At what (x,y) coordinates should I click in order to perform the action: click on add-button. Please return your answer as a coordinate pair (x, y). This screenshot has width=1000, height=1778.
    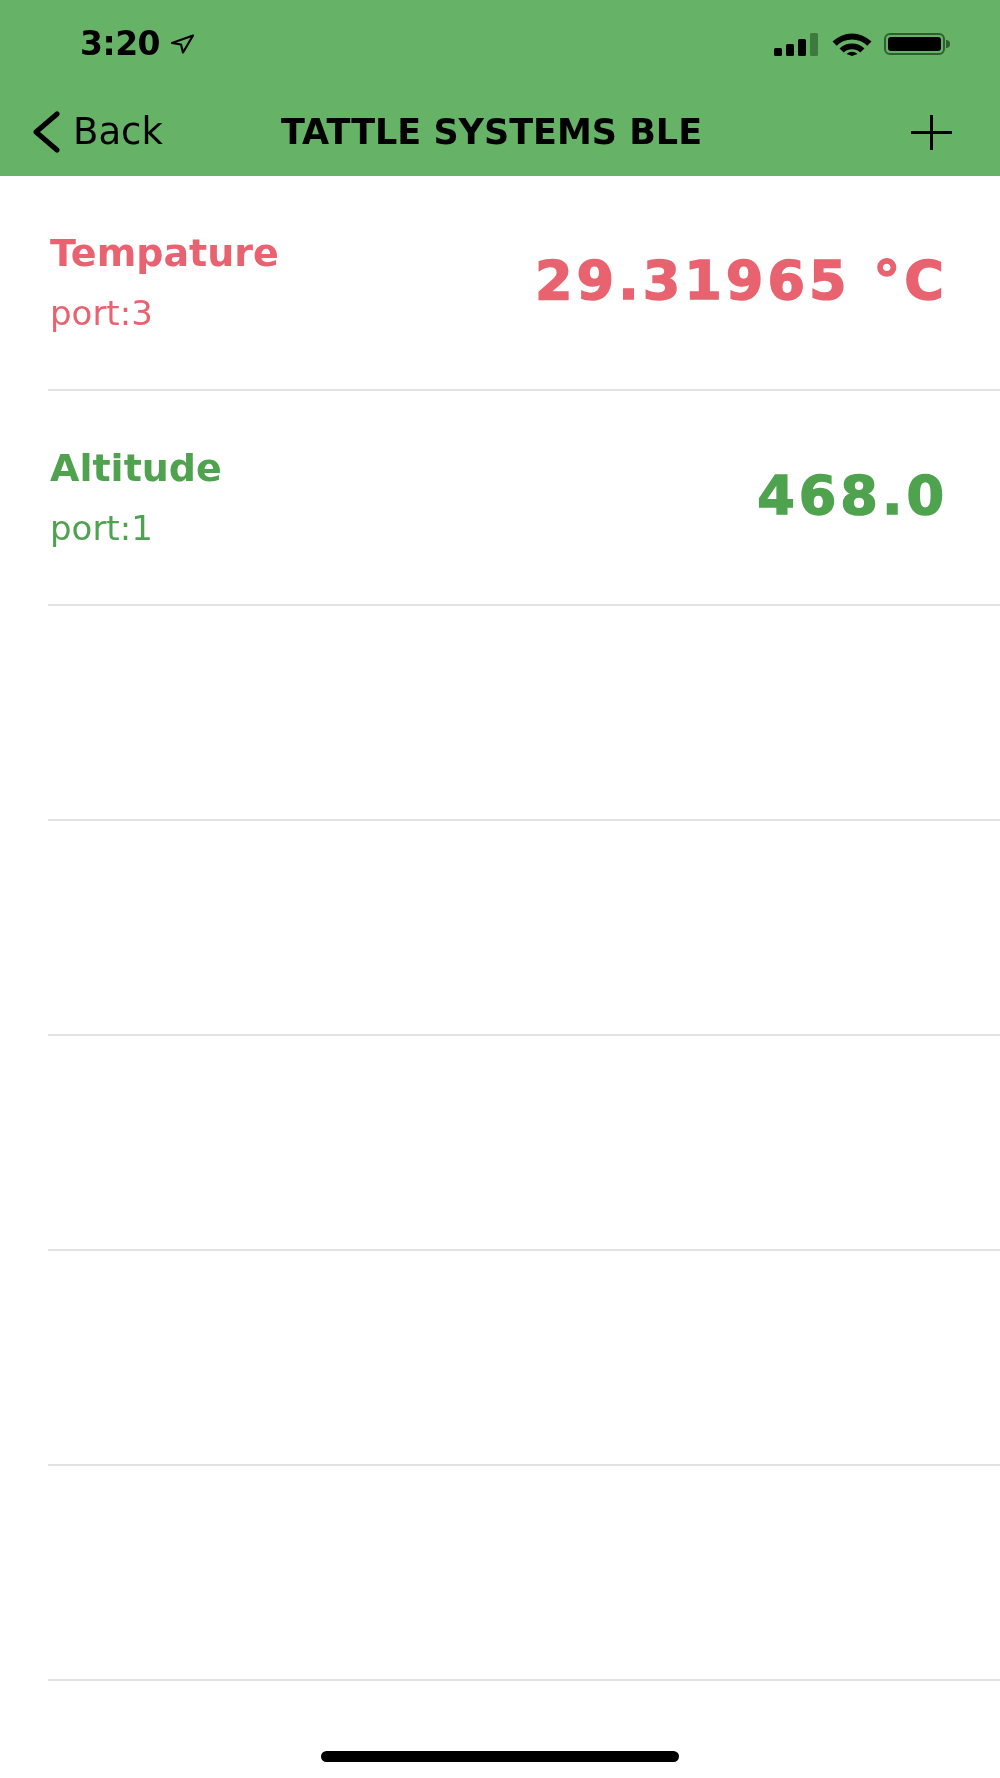
    Looking at the image, I should click on (931, 132).